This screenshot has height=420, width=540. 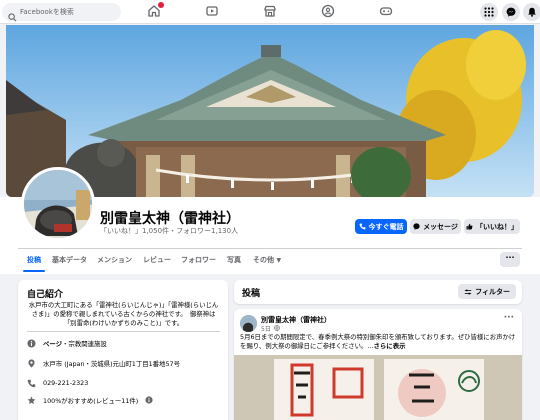 I want to click on like-page-button: 「いいね！」, so click(x=492, y=226).